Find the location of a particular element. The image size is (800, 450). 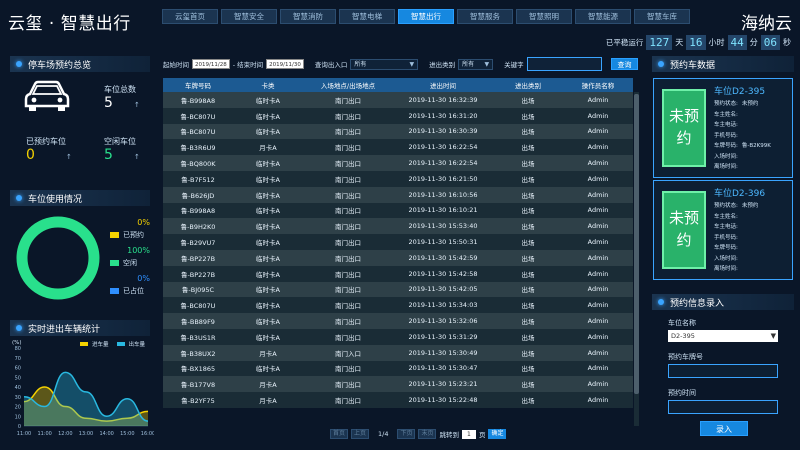

page-unit: 页 is located at coordinates (482, 435).